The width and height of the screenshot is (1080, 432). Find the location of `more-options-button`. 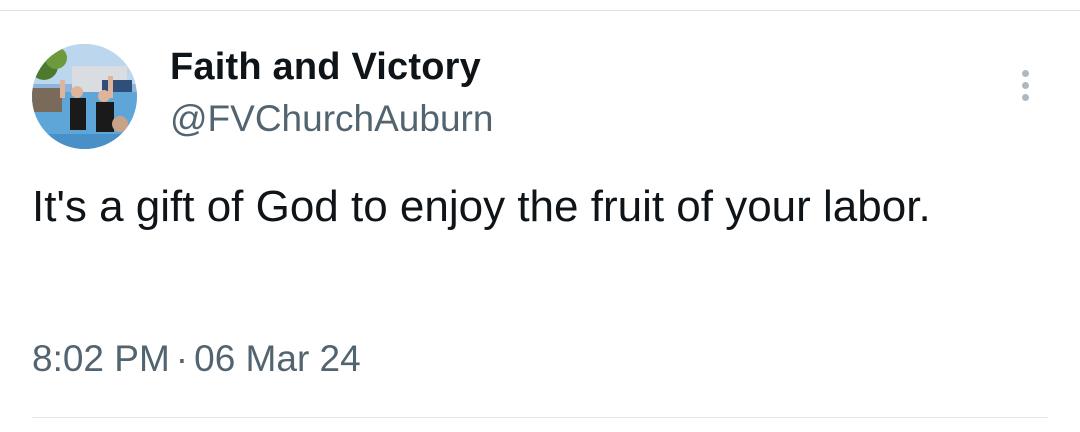

more-options-button is located at coordinates (1025, 86).